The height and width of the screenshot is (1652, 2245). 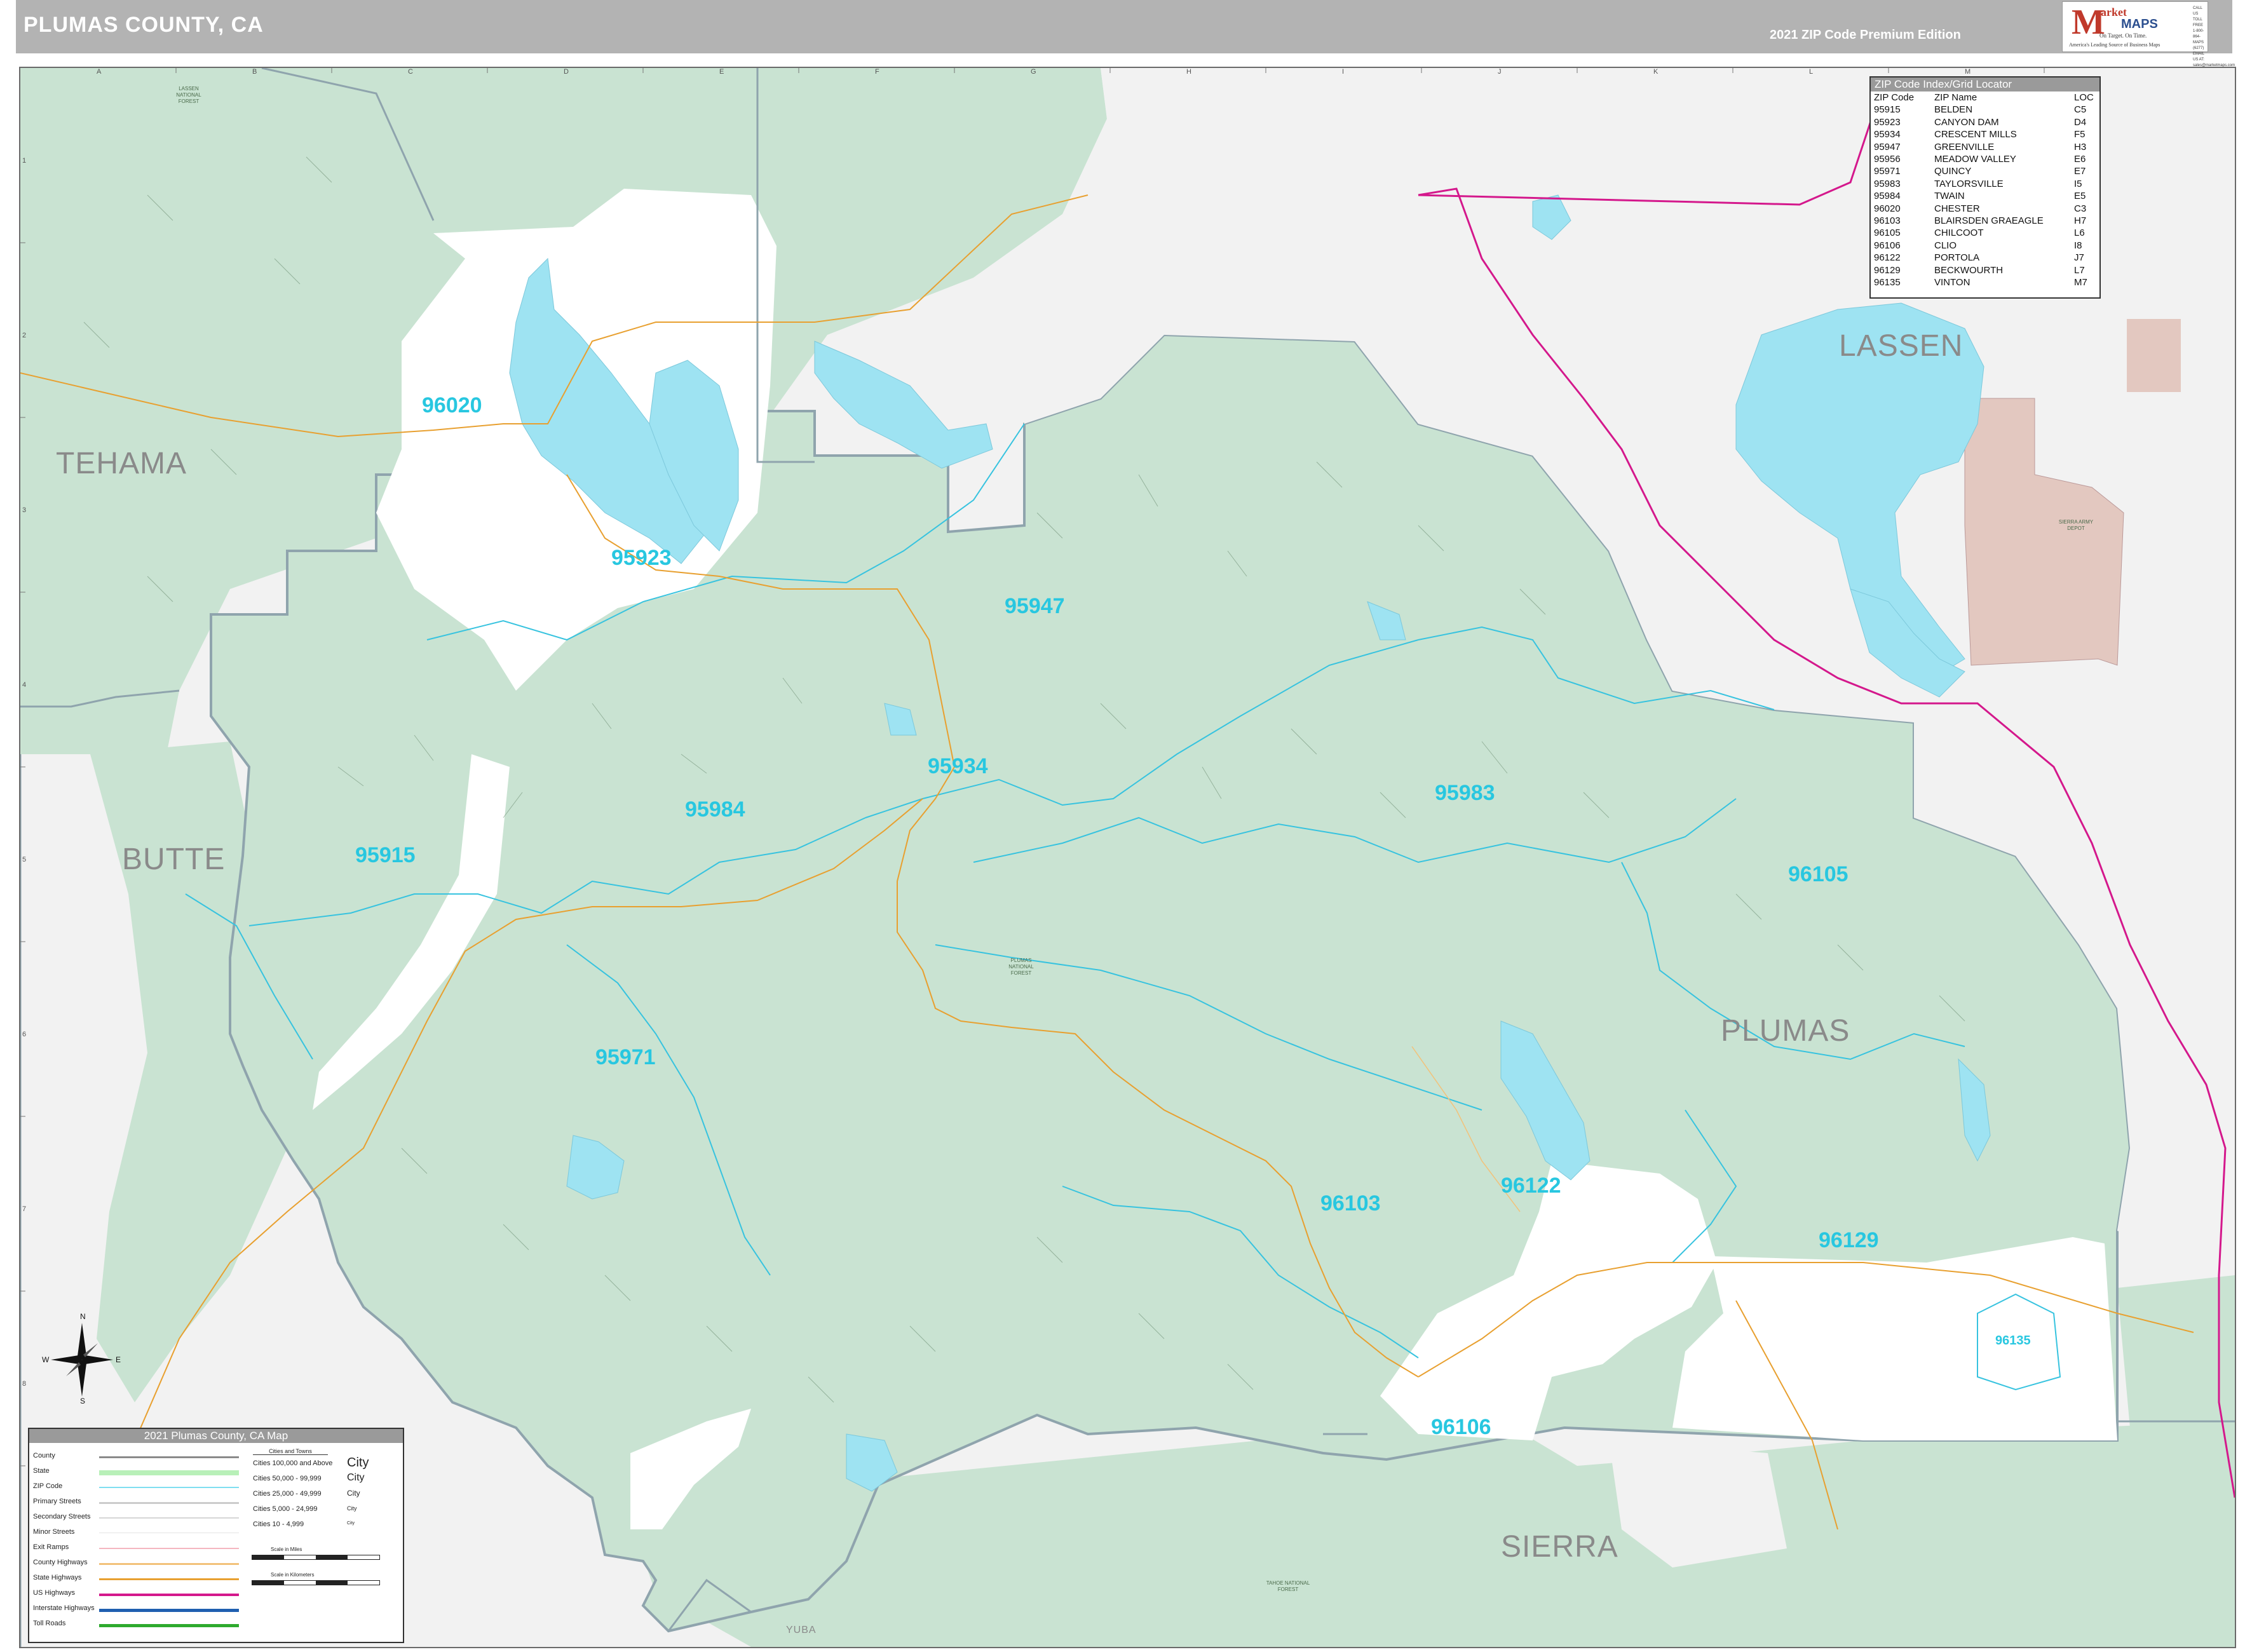 I want to click on grid-letter-d: D, so click(x=566, y=72).